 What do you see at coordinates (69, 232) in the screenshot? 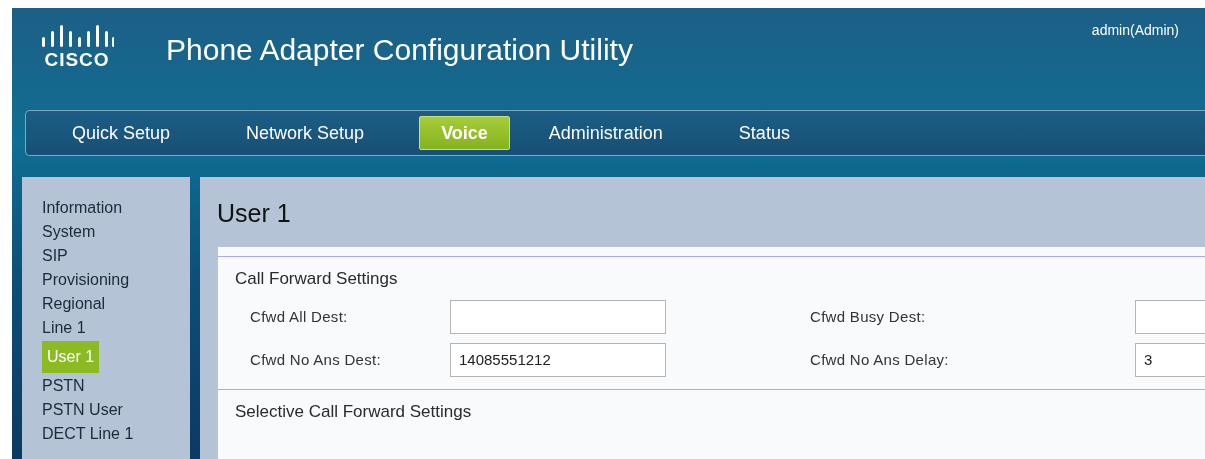
I see `sidebar-item: System` at bounding box center [69, 232].